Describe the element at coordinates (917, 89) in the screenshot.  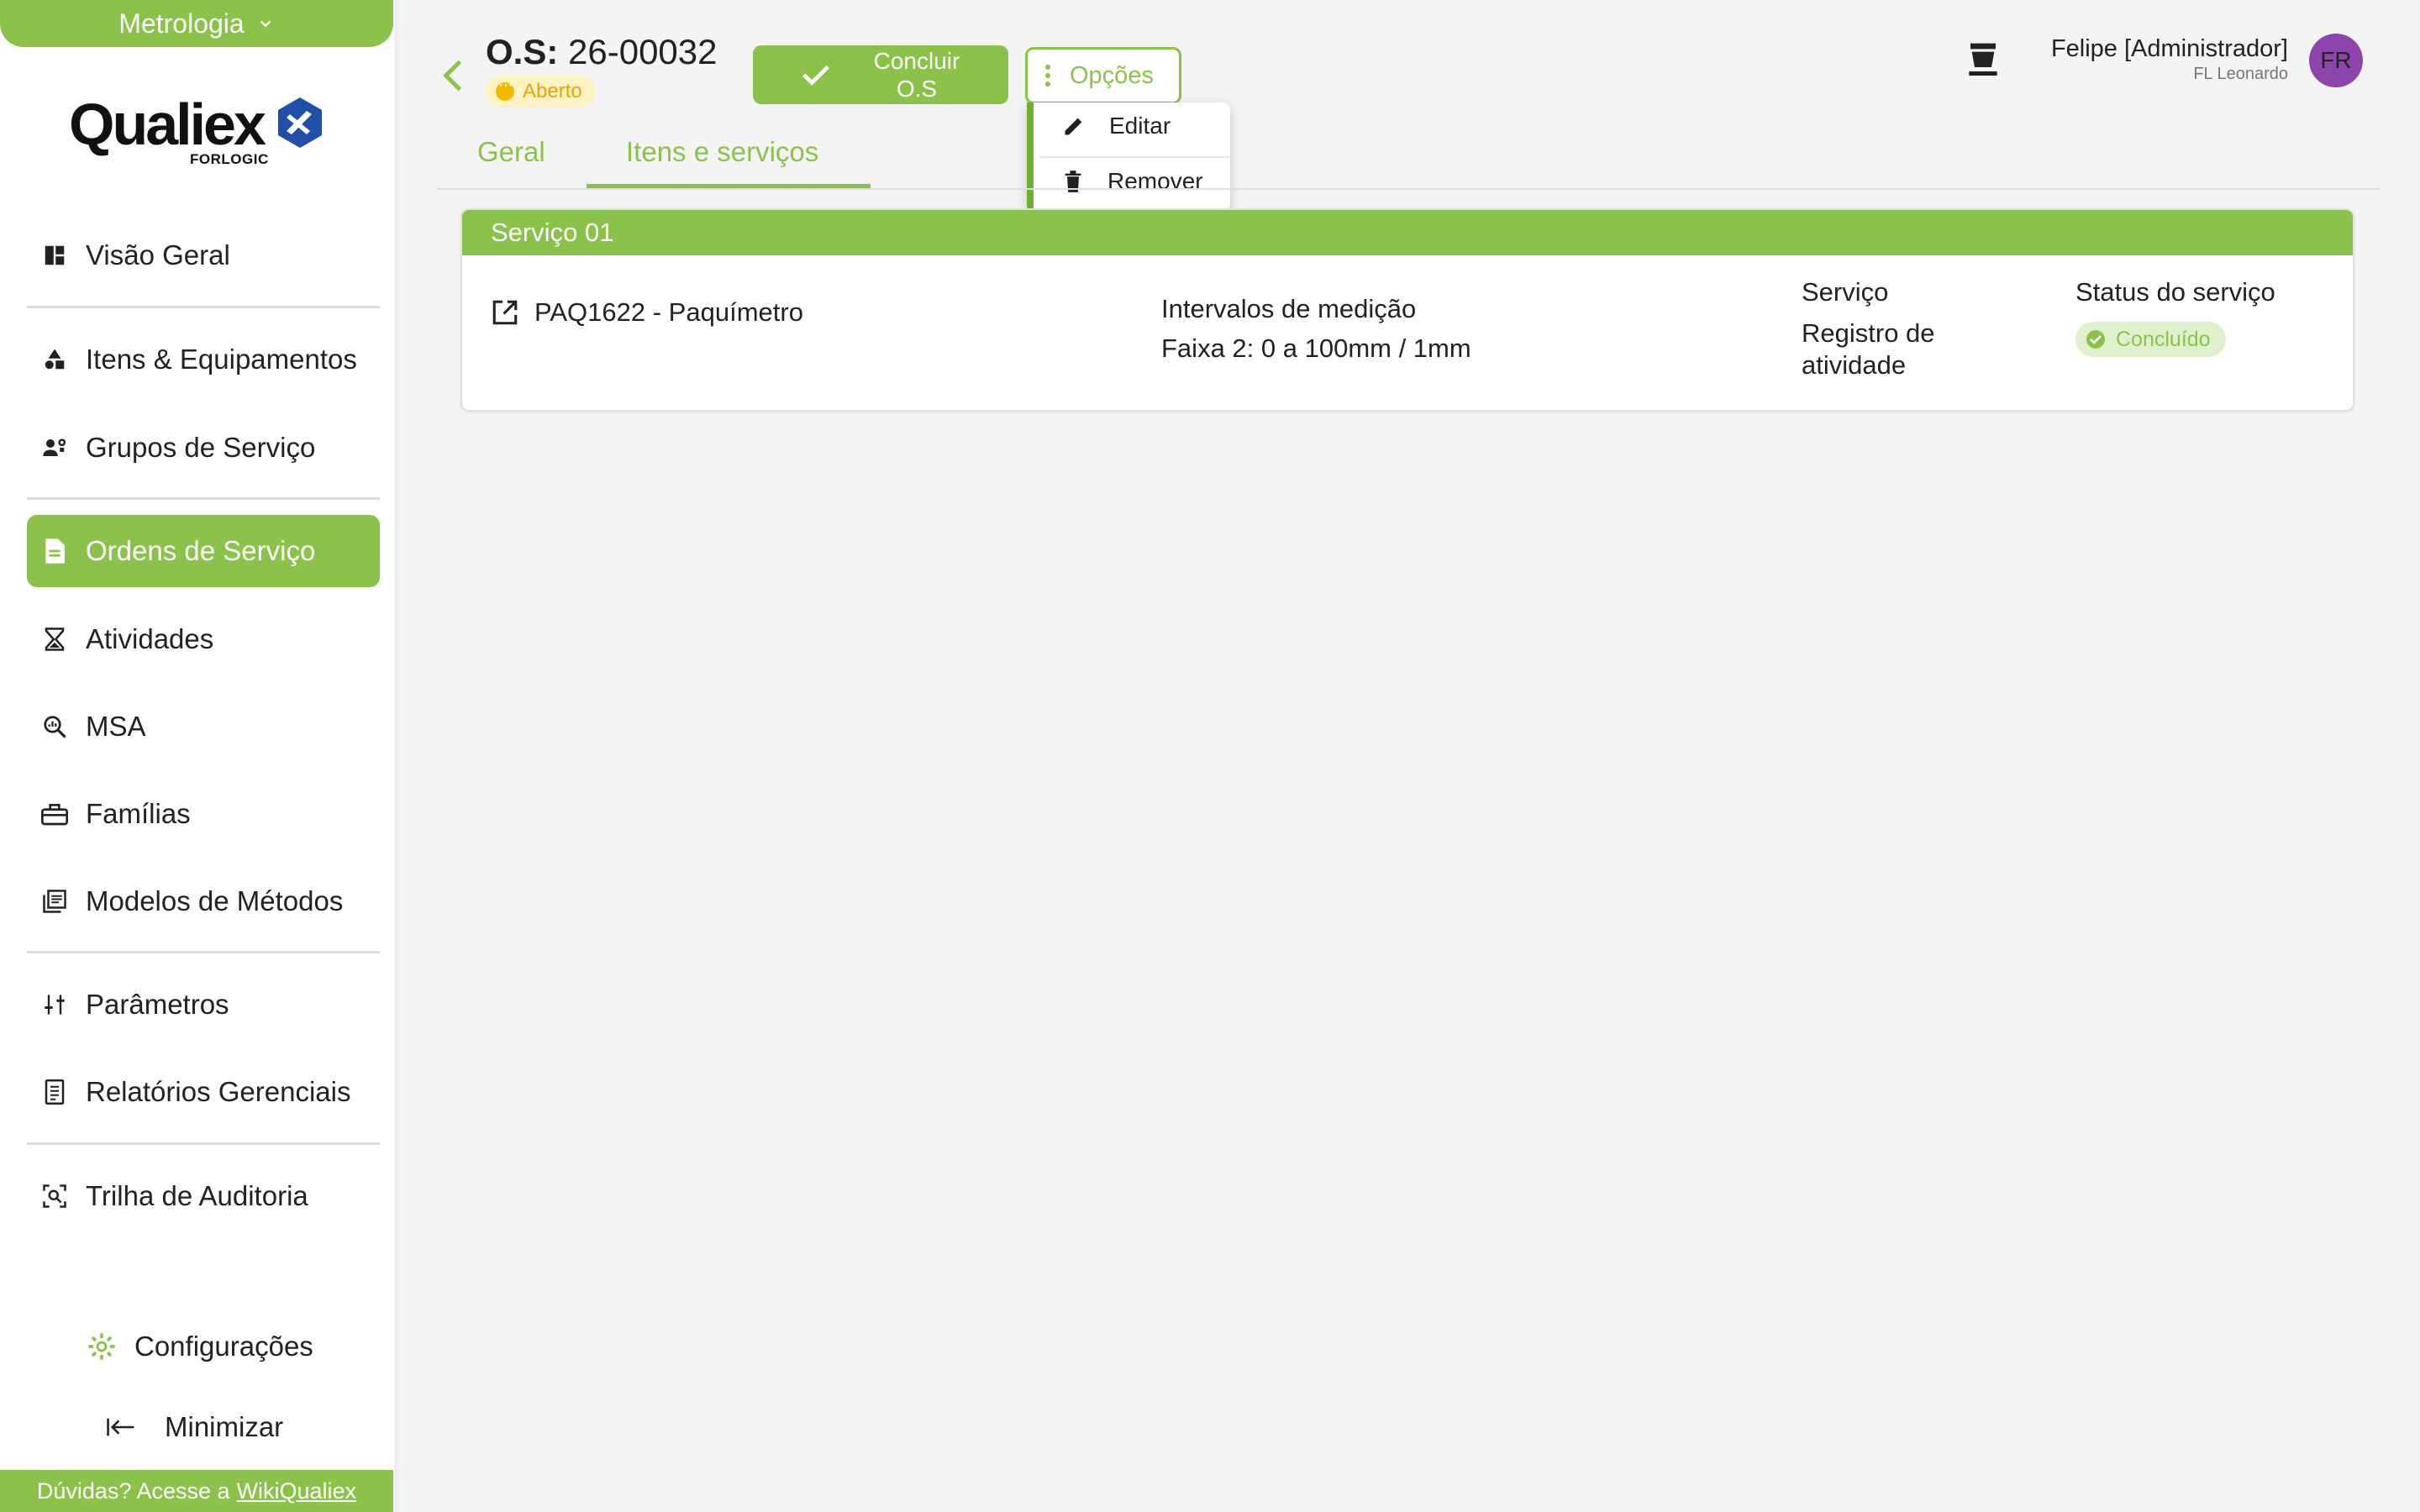
I see `conclude-label-line2: O.S` at that location.